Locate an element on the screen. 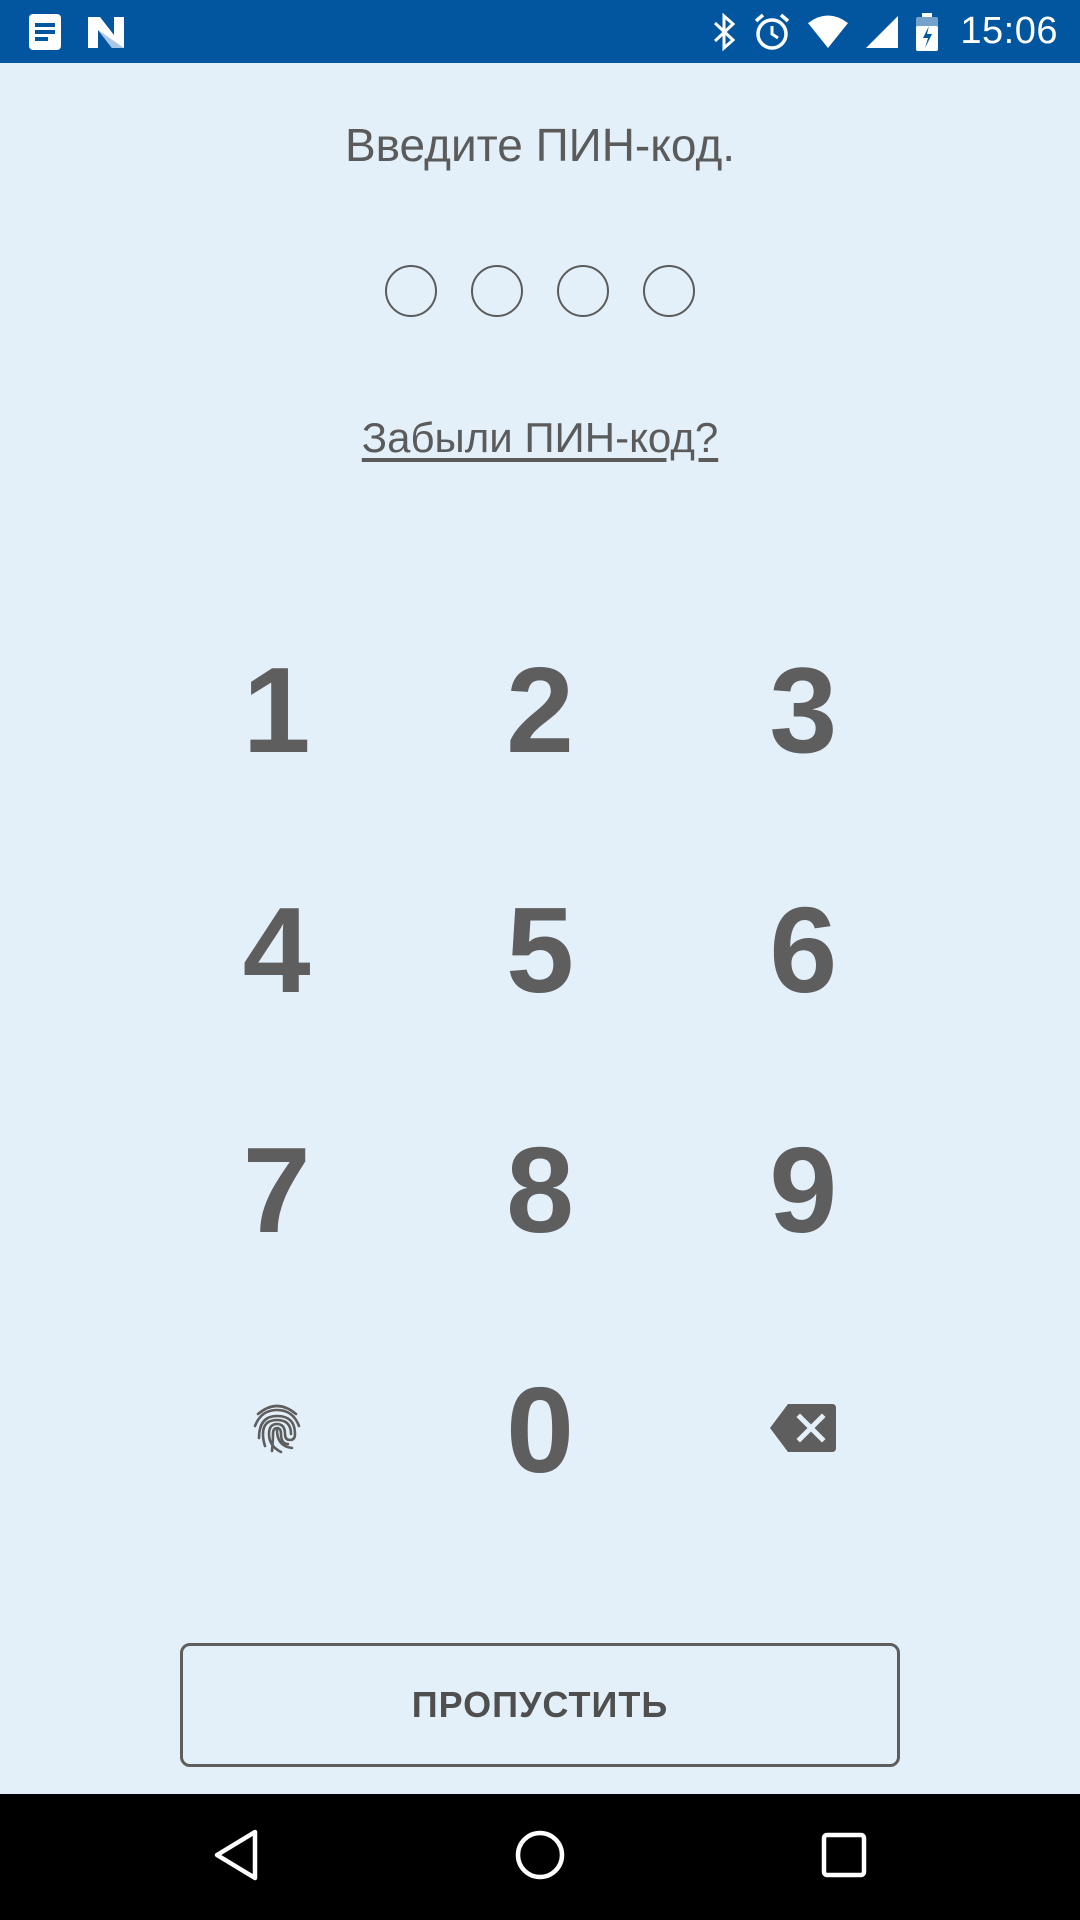  key-0: 0 is located at coordinates (539, 1430).